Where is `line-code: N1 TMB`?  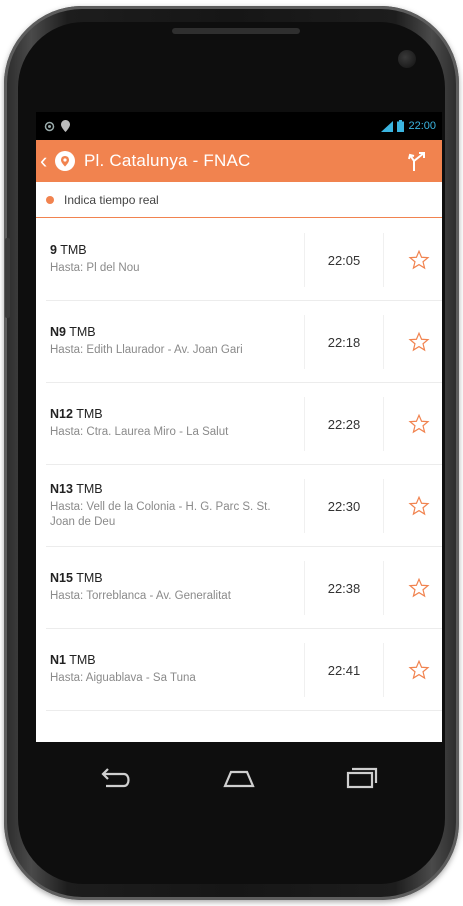 line-code: N1 TMB is located at coordinates (73, 660).